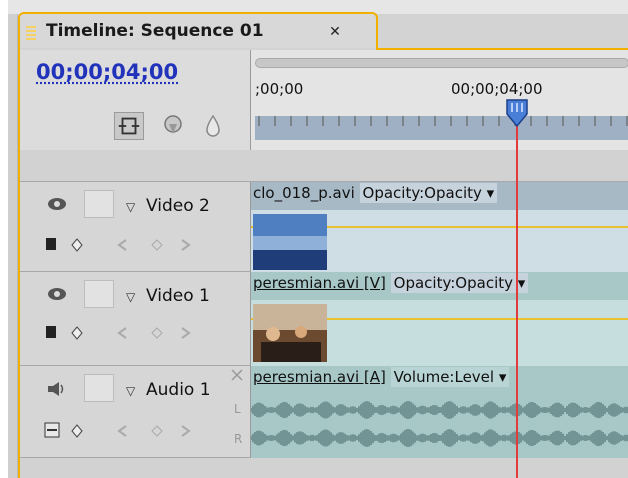 Image resolution: width=628 pixels, height=478 pixels. I want to click on grip-icon, so click(31, 34).